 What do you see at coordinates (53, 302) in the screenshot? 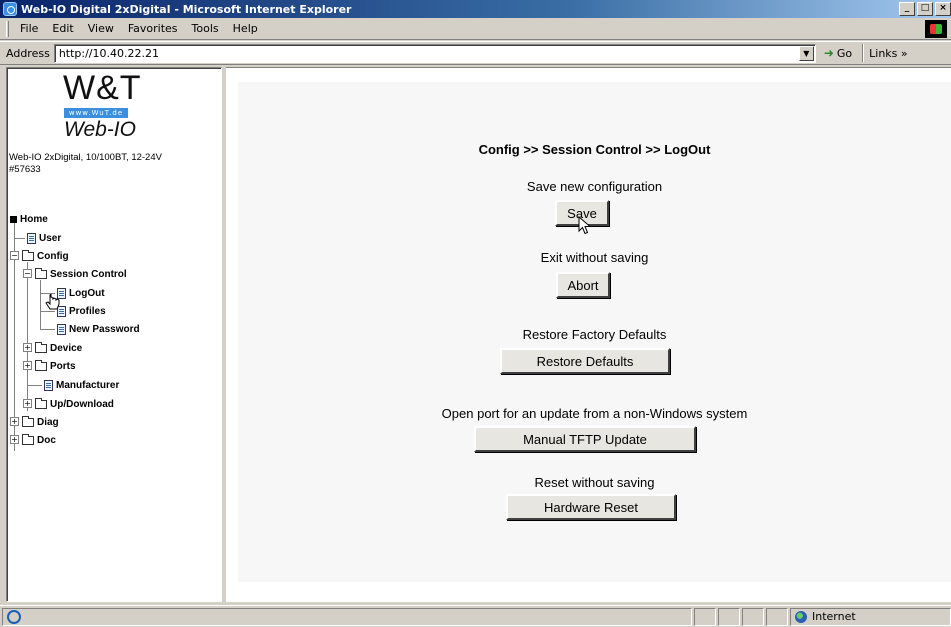
I see `hand-cursor-icon` at bounding box center [53, 302].